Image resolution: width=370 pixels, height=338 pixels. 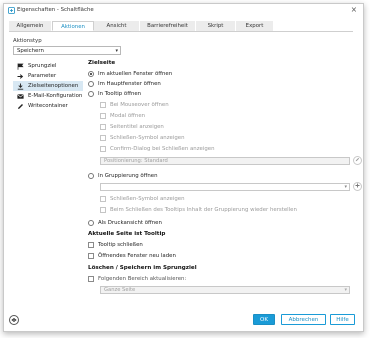 I want to click on sidebar-item-email-konfiguration: E-Mail-Konfiguration, so click(x=48, y=96).